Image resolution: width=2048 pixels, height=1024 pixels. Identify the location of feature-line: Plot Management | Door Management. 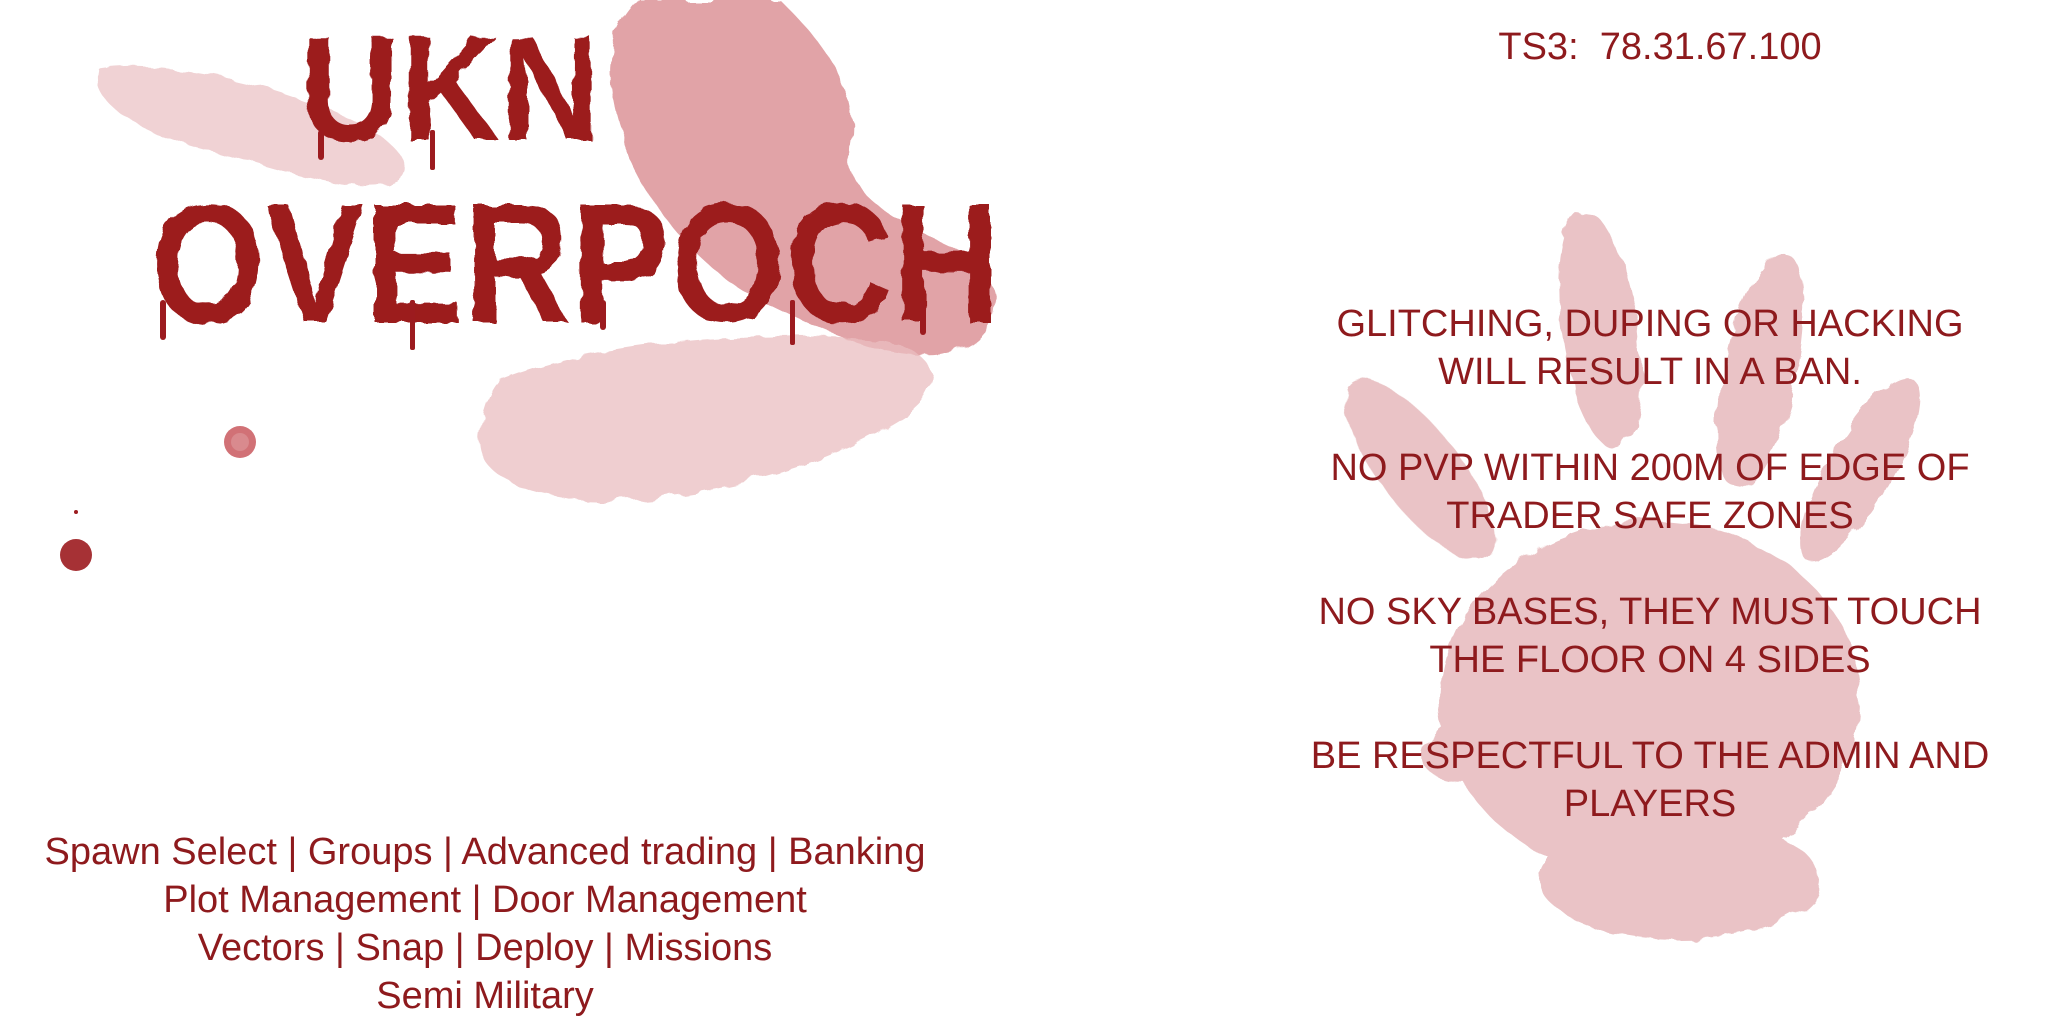
(485, 900).